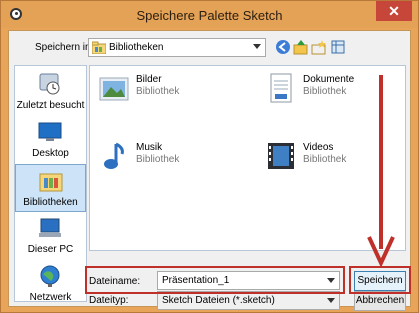 This screenshot has height=313, width=419. What do you see at coordinates (114, 89) in the screenshot?
I see `pictures-library-icon` at bounding box center [114, 89].